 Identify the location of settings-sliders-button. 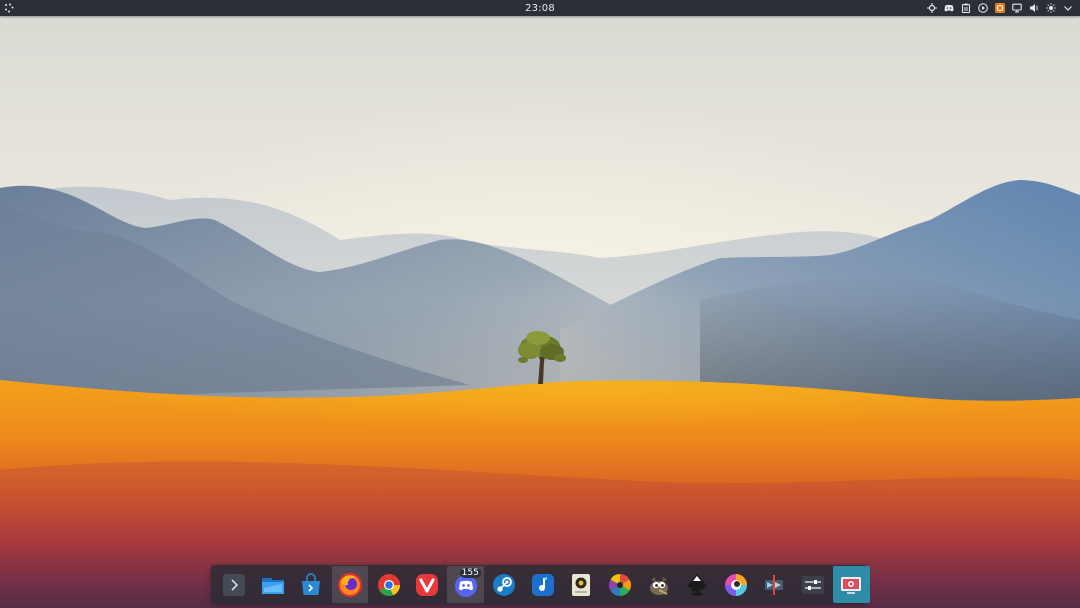
(813, 584).